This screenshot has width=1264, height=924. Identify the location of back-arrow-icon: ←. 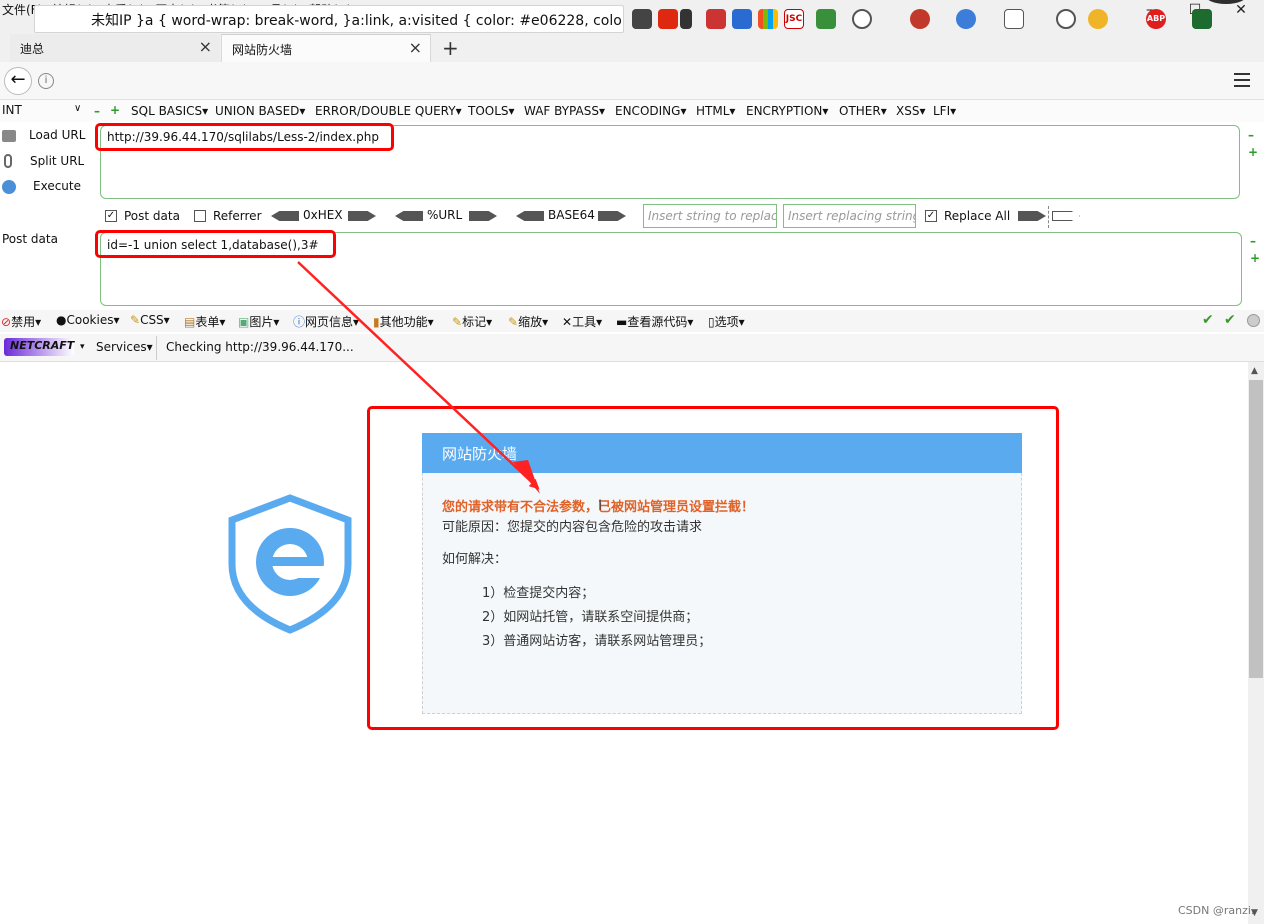
(18, 79).